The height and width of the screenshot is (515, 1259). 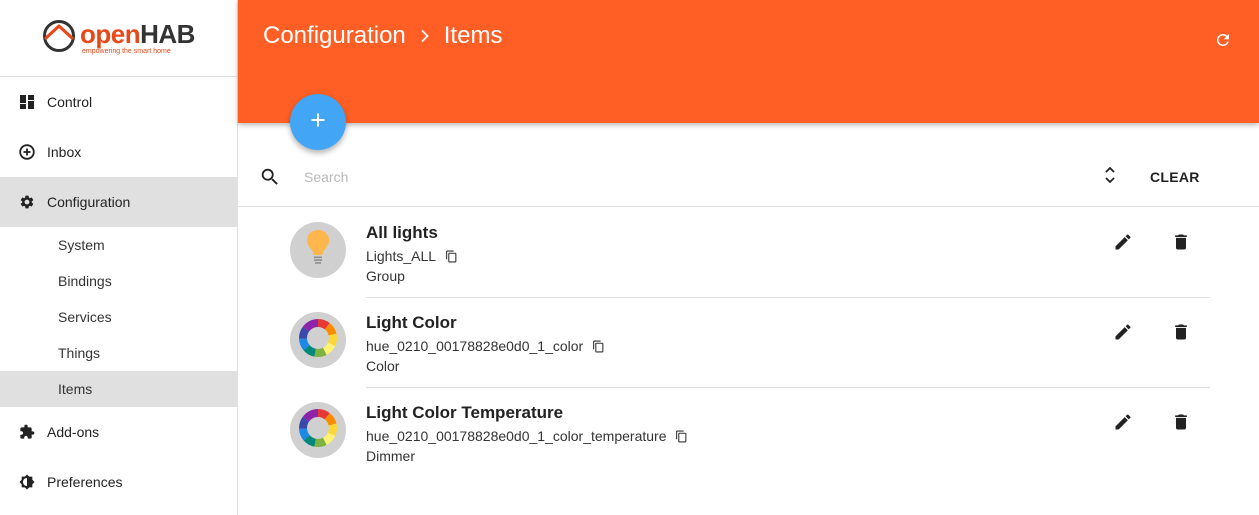 I want to click on unfold-icon, so click(x=1110, y=177).